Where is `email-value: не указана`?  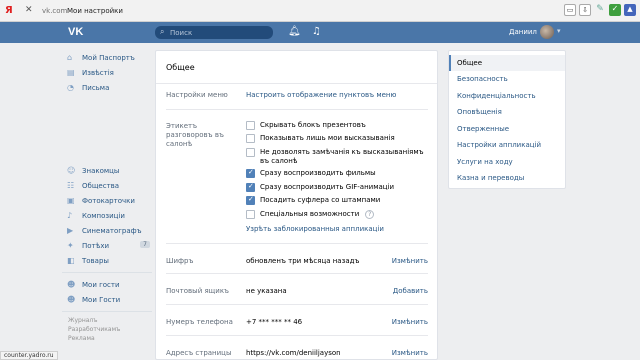
email-value: не указана is located at coordinates (266, 291).